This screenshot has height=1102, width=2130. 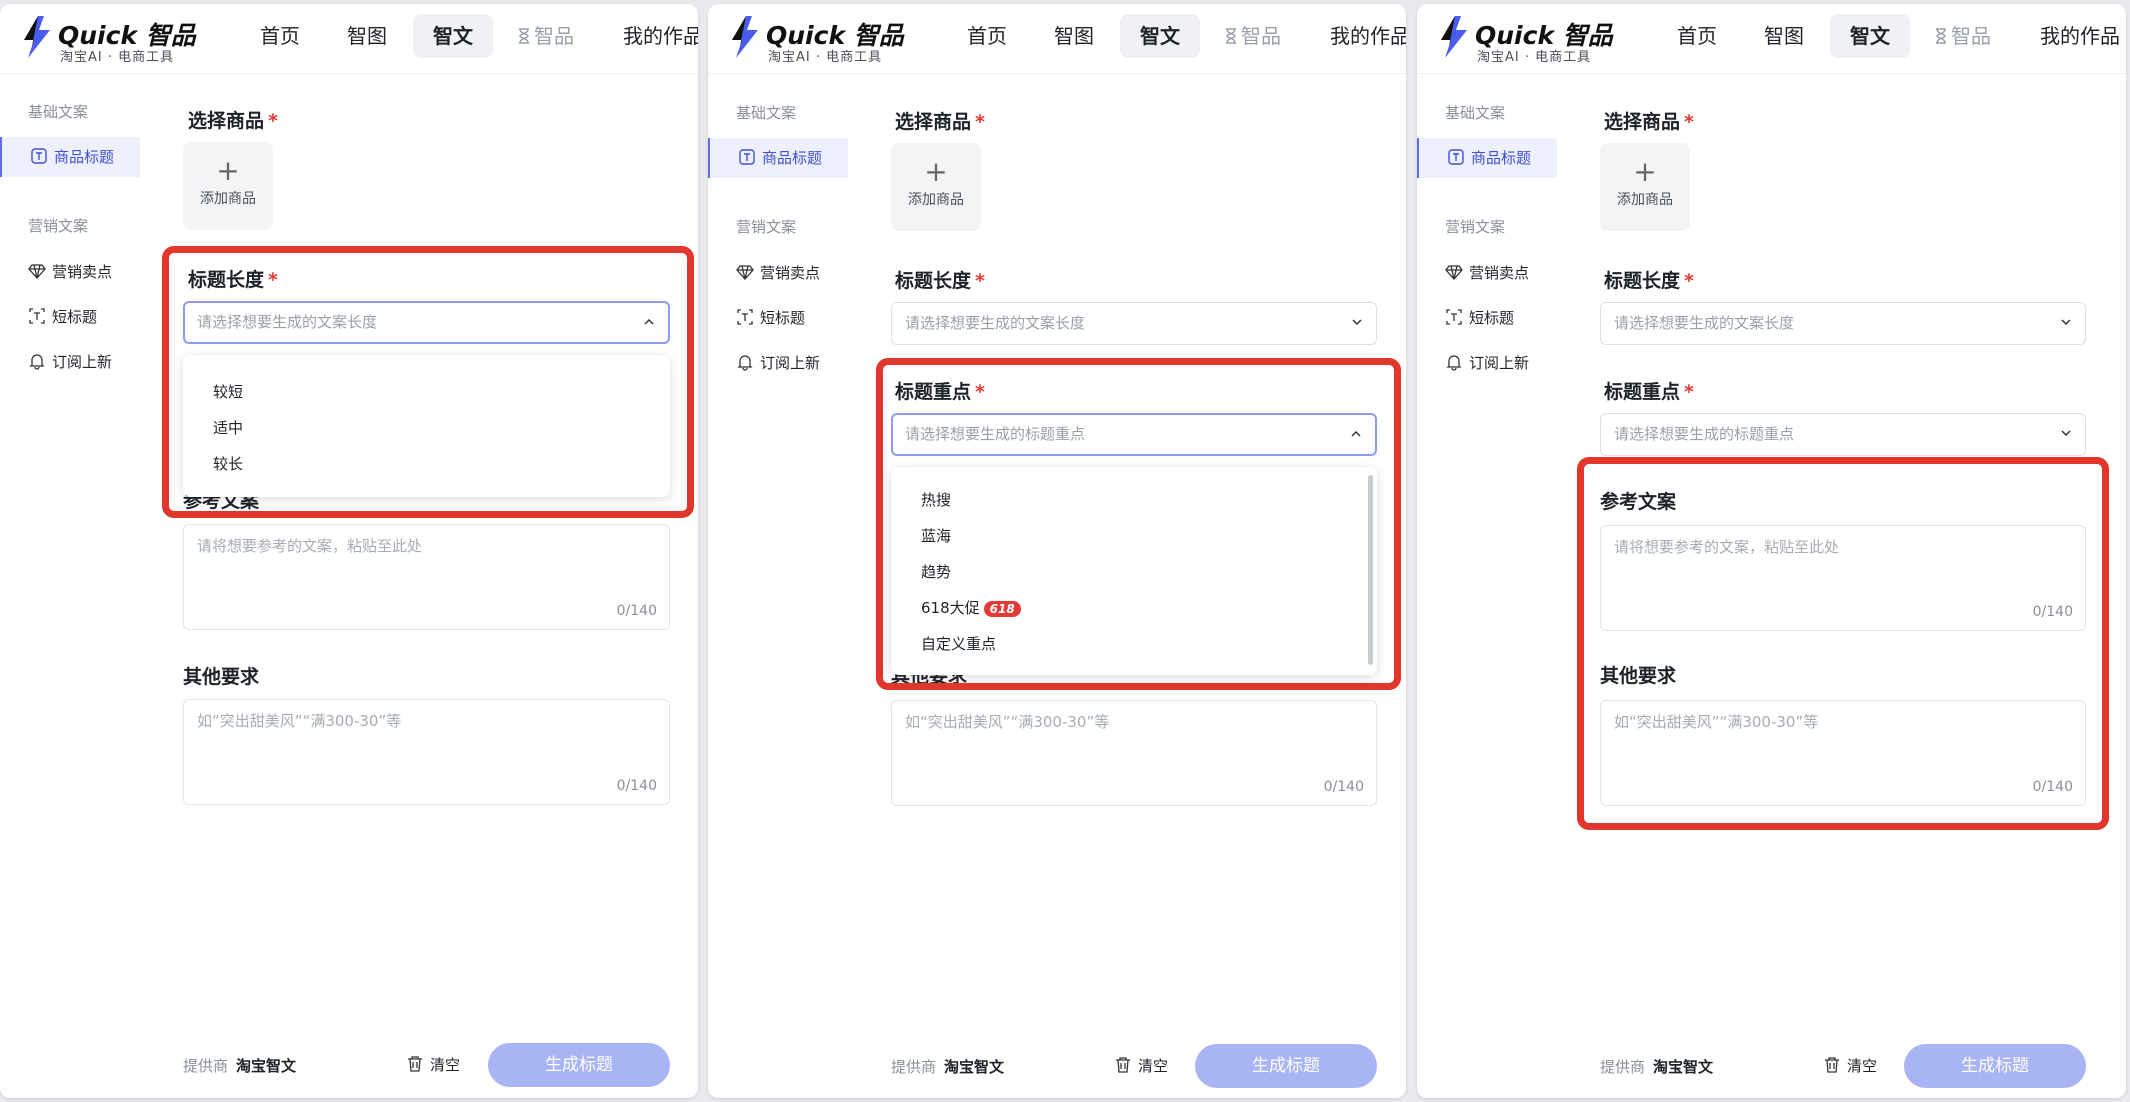 What do you see at coordinates (426, 577) in the screenshot?
I see `reference-textarea: 请将想要参考的文案，粘贴至此处 0/140` at bounding box center [426, 577].